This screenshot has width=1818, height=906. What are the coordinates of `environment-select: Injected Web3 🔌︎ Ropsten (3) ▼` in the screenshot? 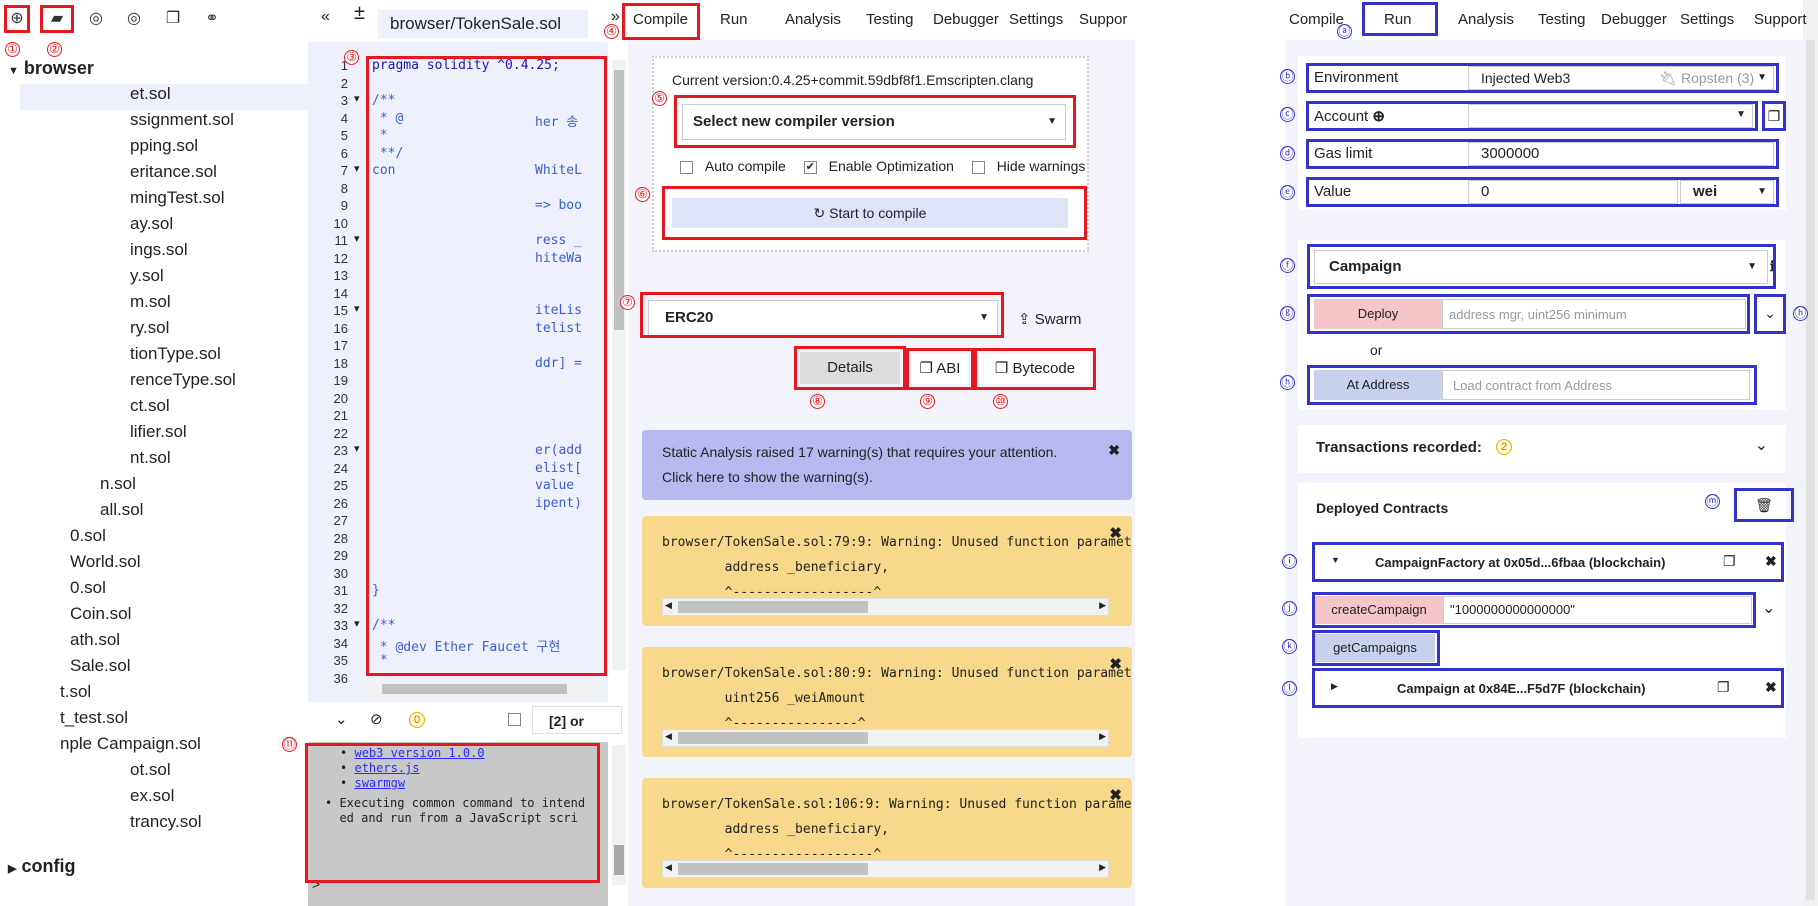 It's located at (1621, 78).